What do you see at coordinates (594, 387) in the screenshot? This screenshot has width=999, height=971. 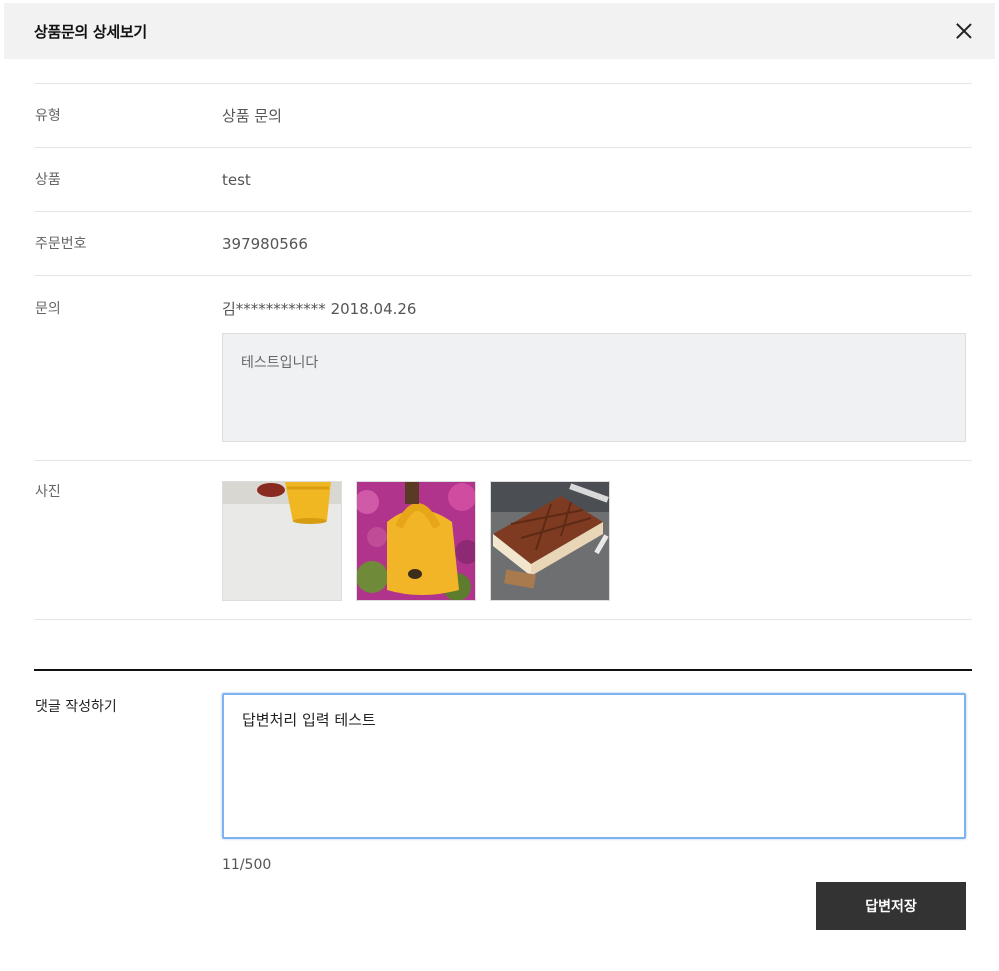 I see `inquiry-content: 테스트입니다` at bounding box center [594, 387].